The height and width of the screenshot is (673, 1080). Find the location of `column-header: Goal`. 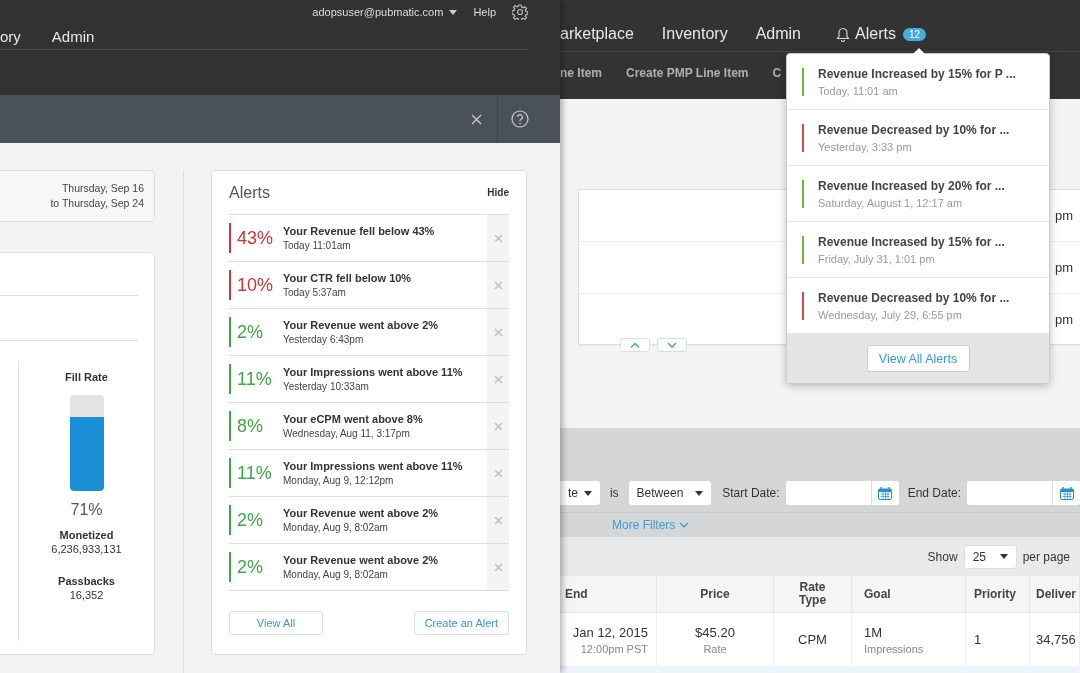

column-header: Goal is located at coordinates (909, 594).